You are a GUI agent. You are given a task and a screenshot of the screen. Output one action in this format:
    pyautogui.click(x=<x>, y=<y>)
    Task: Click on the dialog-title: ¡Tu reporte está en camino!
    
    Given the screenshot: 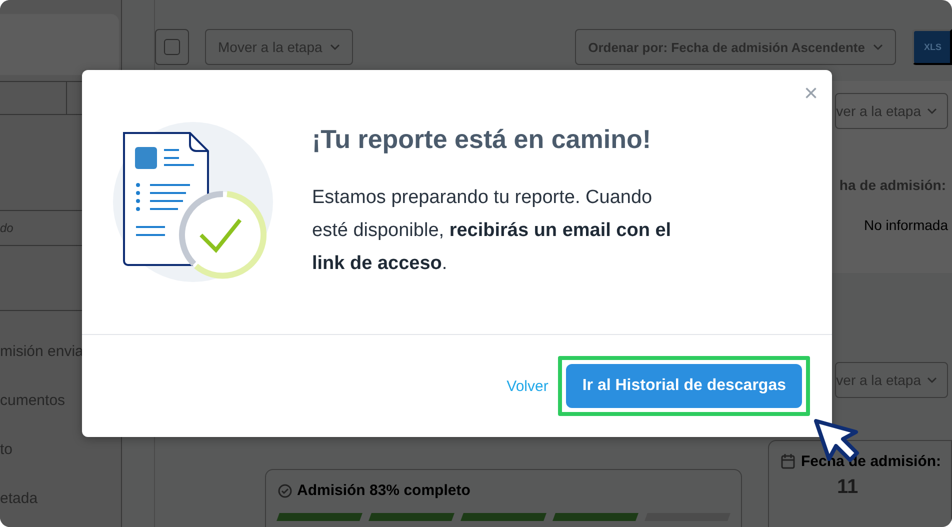 What is the action you would take?
    pyautogui.click(x=482, y=139)
    